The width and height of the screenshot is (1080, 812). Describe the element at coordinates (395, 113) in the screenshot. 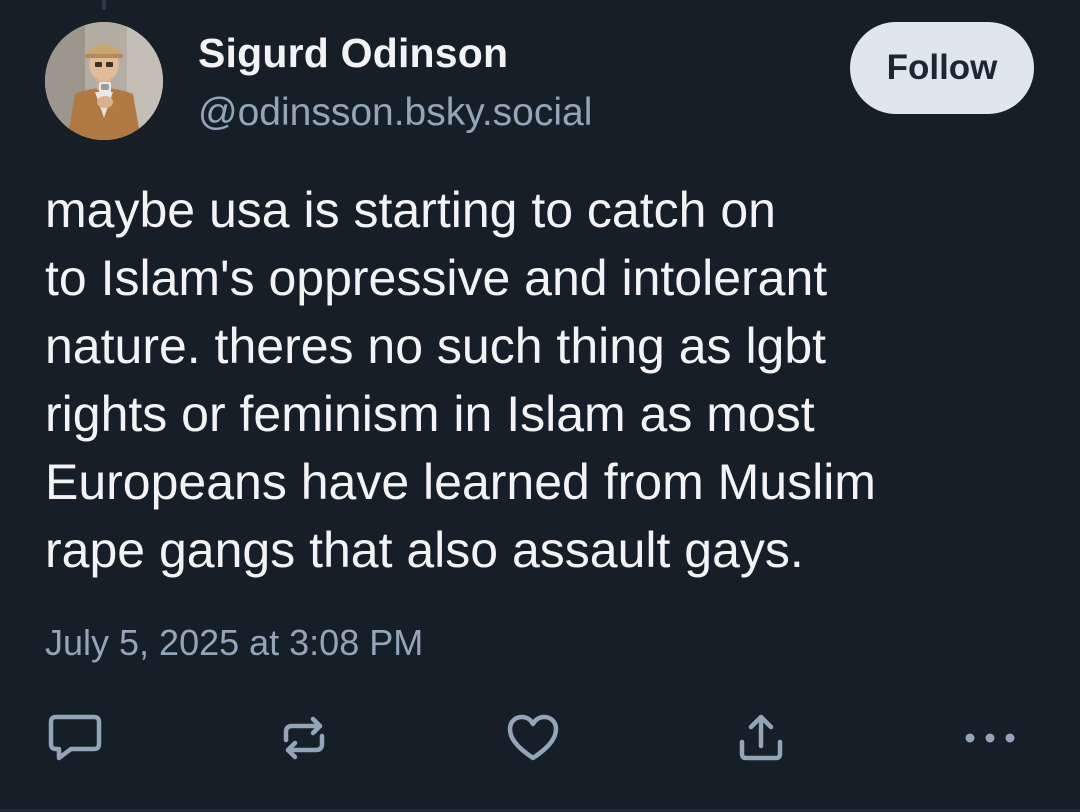

I see `author-handle: @odinsson.bsky.social` at that location.